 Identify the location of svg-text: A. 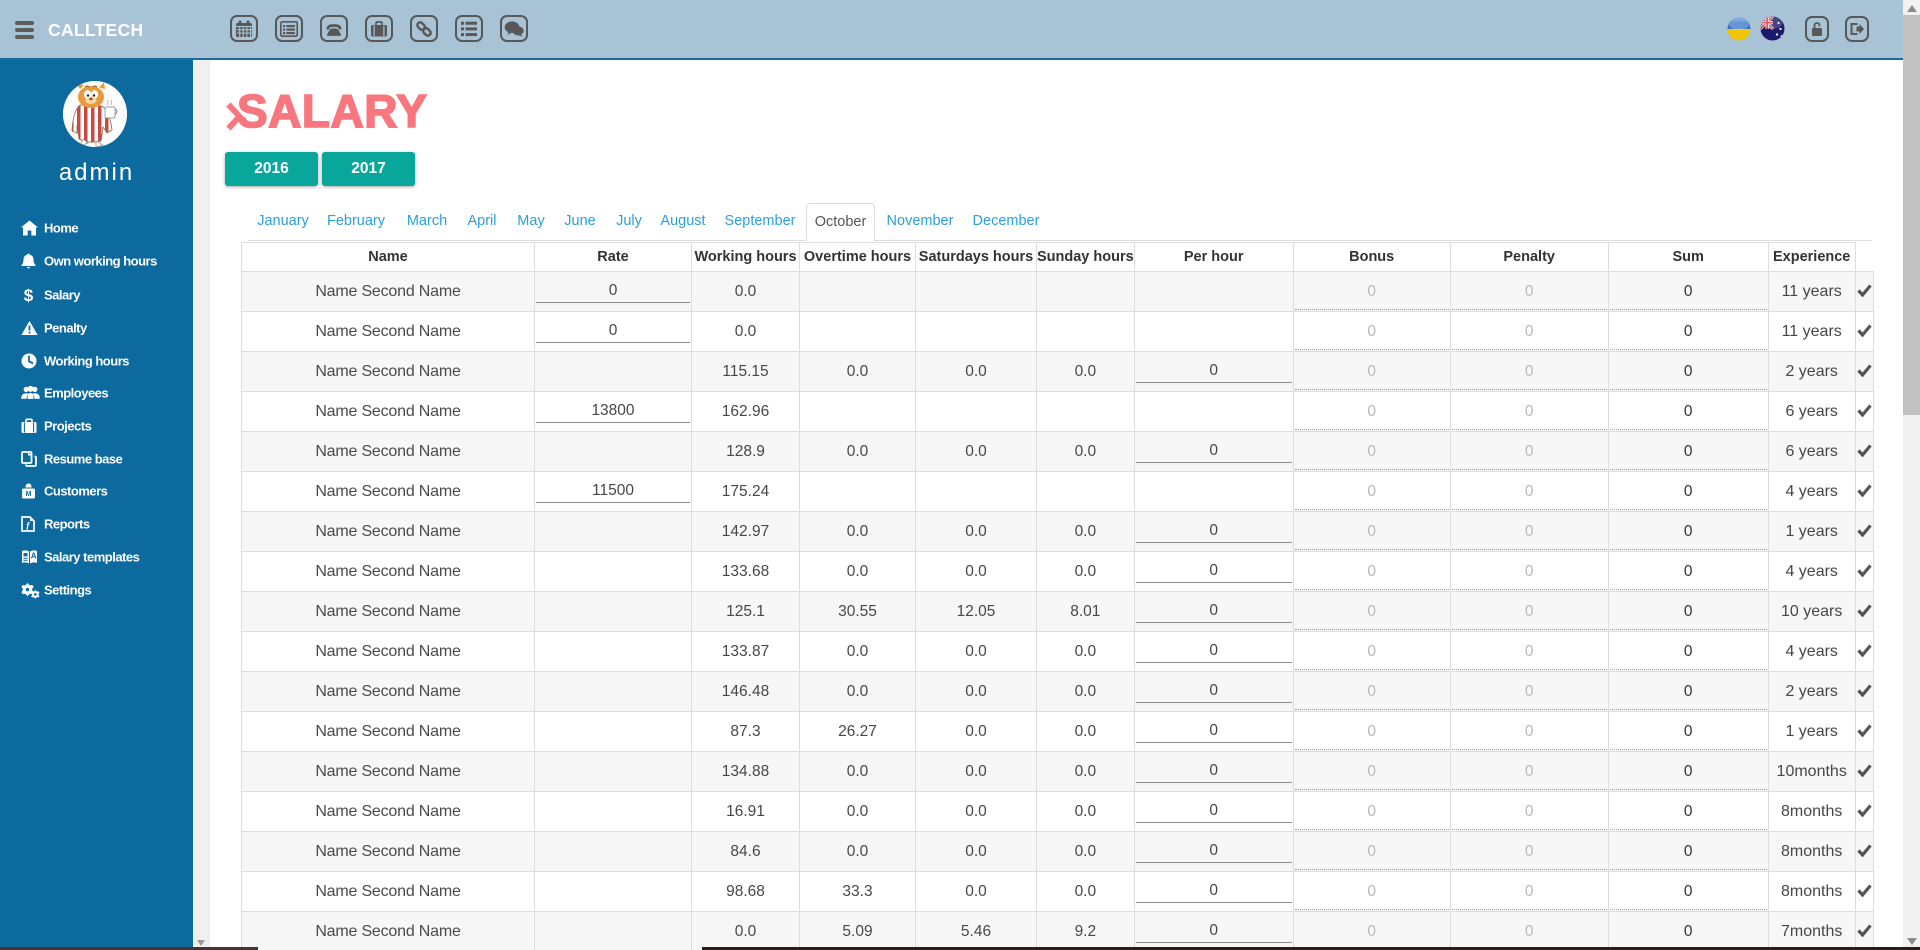
(34, 555).